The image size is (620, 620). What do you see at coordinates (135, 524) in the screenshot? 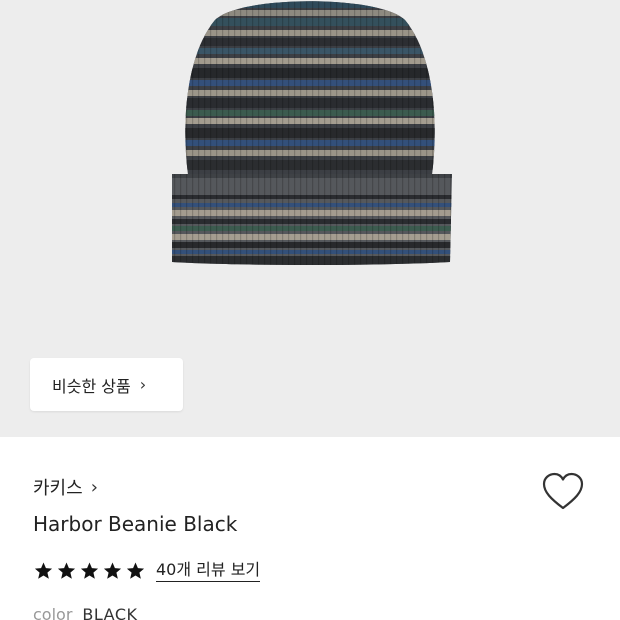
I see `product-title: Harbor Beanie Black` at bounding box center [135, 524].